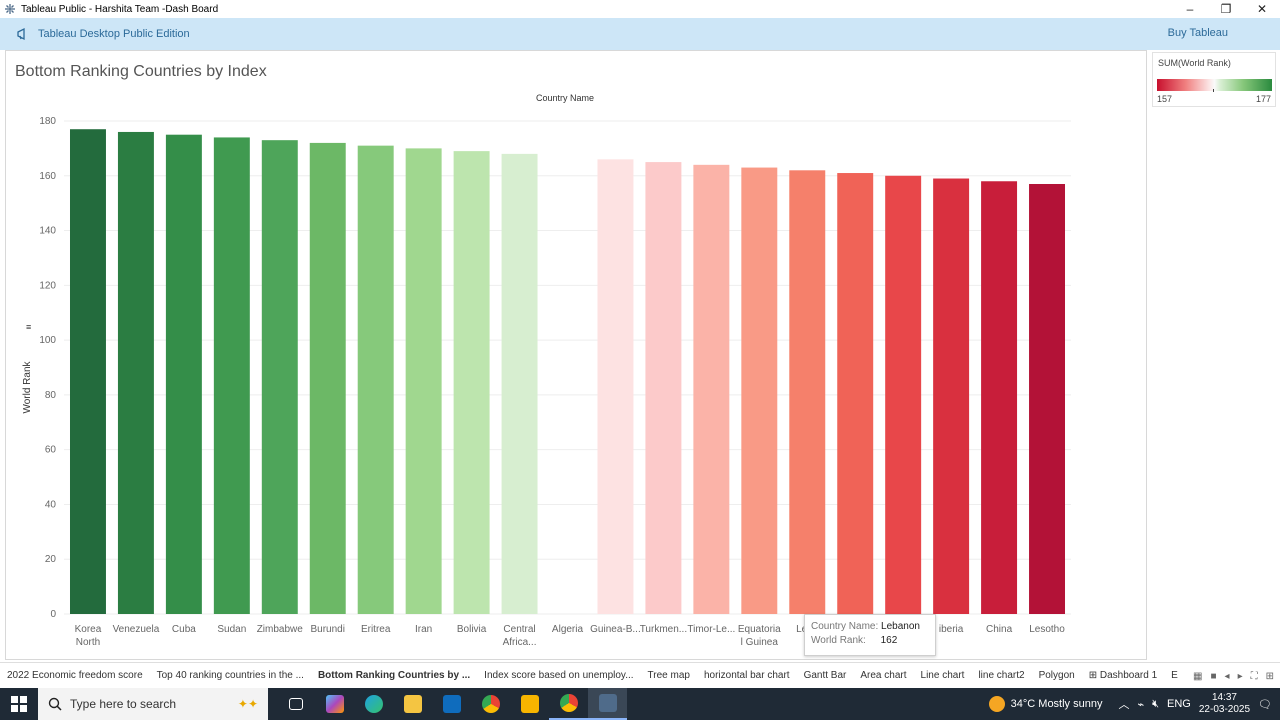 The image size is (1280, 720). I want to click on color-legend: SUM(World Rank) 157 177, so click(1214, 79).